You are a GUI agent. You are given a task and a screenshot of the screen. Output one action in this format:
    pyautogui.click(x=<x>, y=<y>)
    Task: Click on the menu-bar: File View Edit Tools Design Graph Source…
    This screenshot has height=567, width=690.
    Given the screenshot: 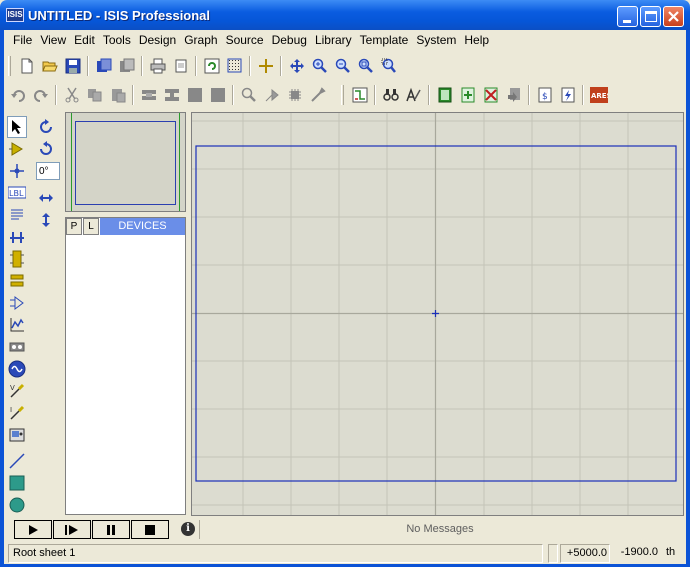 What is the action you would take?
    pyautogui.click(x=345, y=40)
    